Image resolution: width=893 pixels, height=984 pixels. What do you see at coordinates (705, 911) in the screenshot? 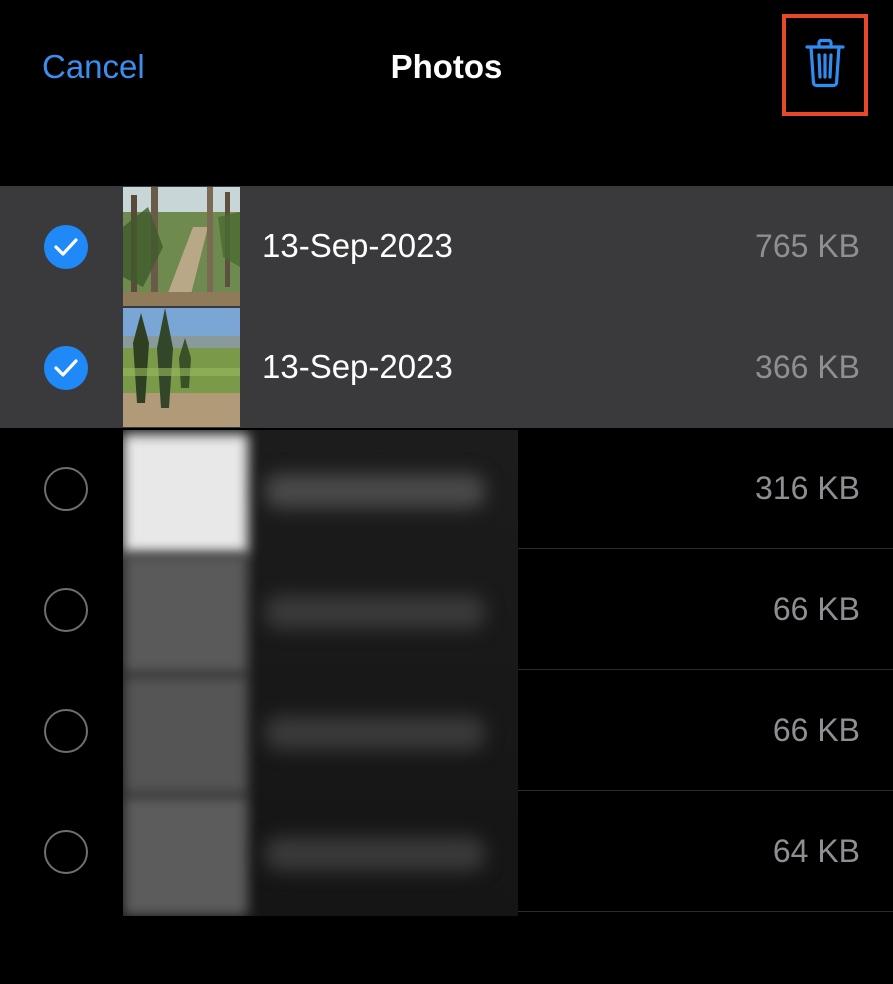
I see `row-divider` at bounding box center [705, 911].